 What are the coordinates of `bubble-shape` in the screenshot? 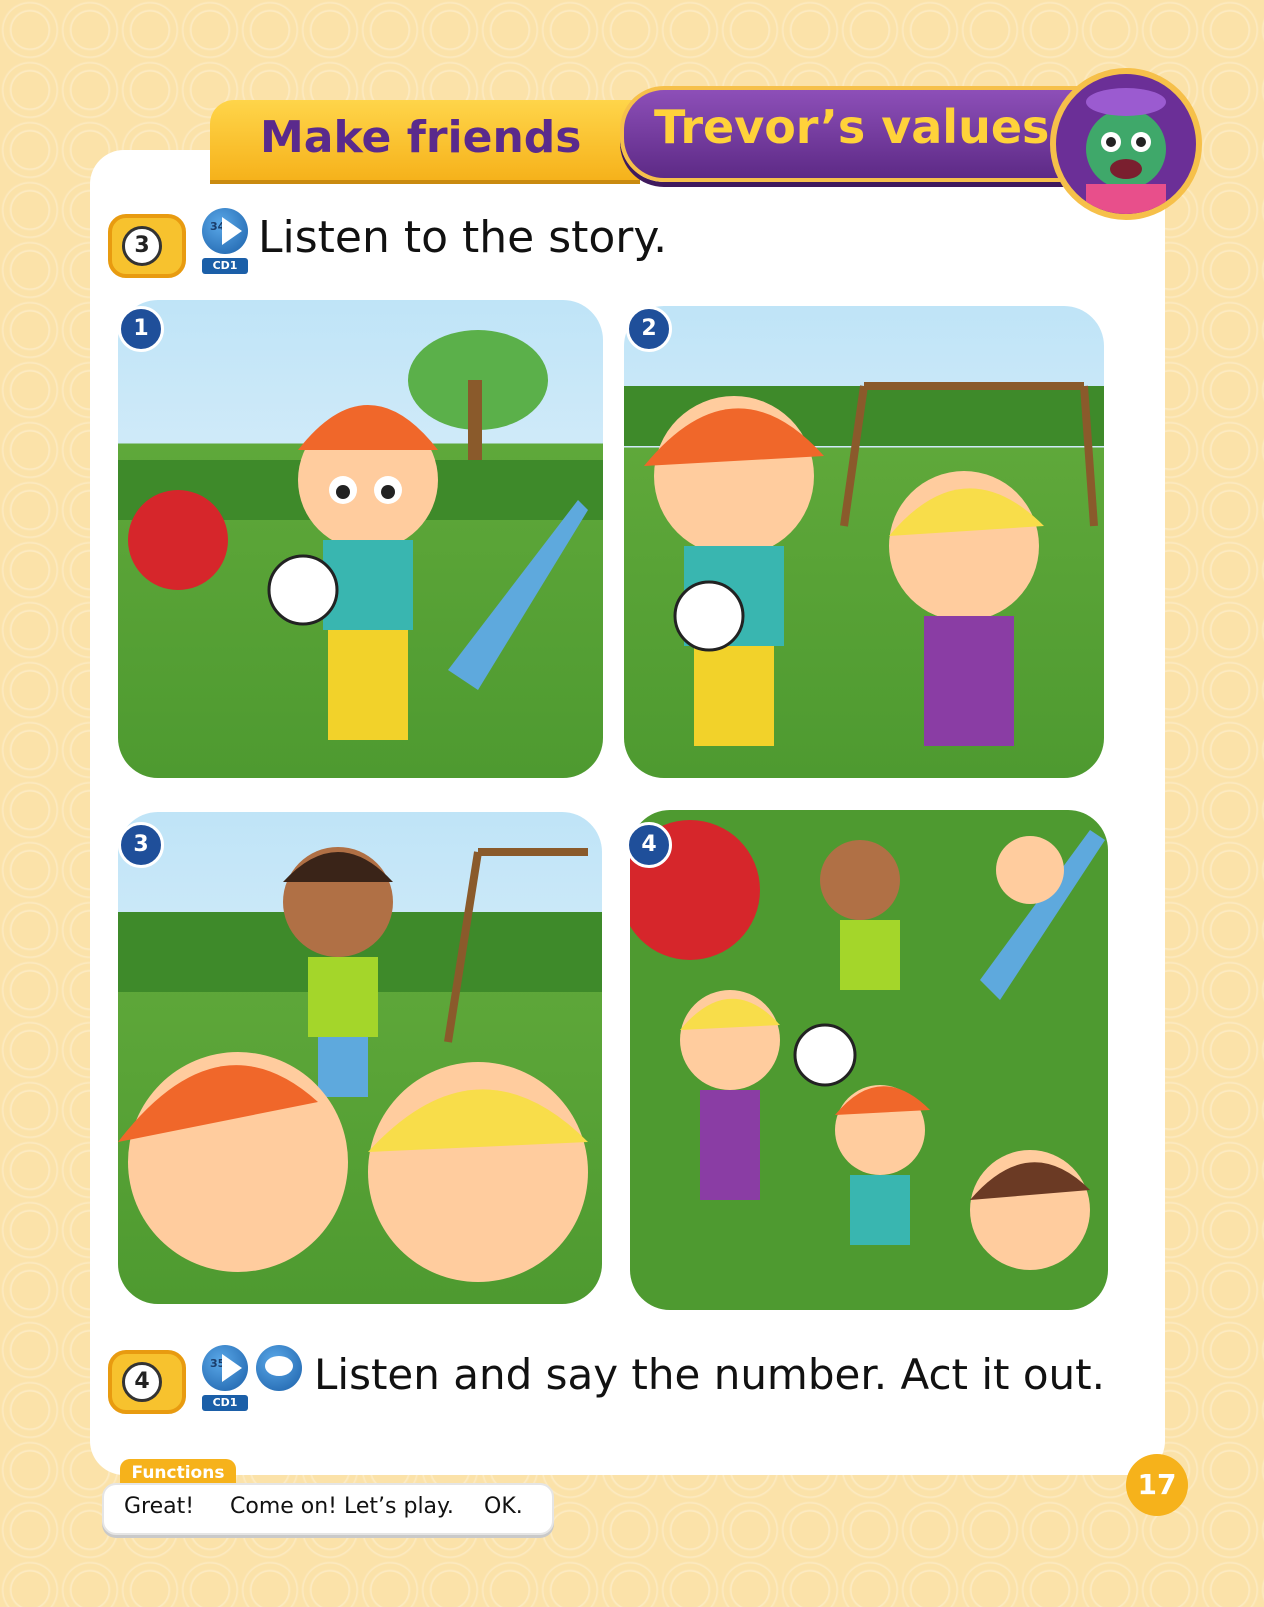 It's located at (279, 1366).